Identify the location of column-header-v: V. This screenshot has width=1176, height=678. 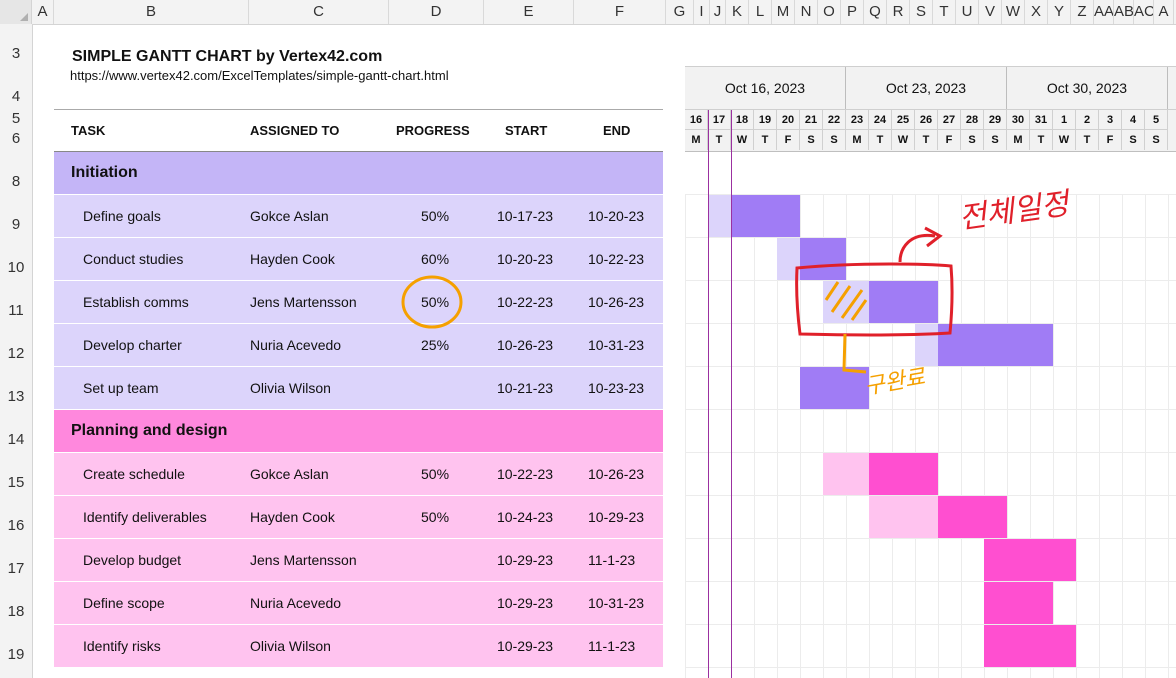
(990, 12).